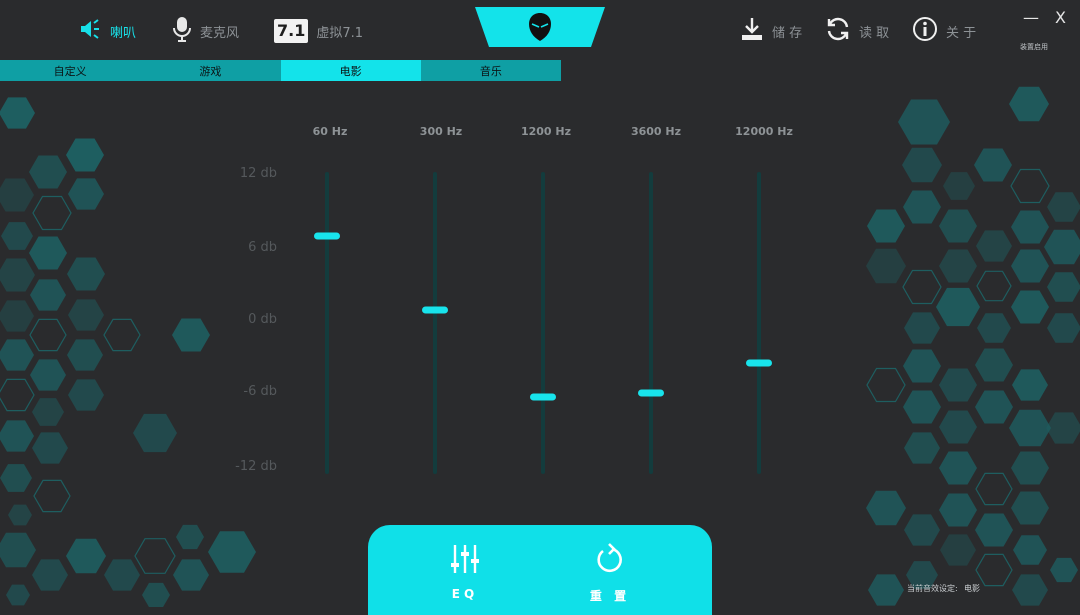 Image resolution: width=1080 pixels, height=615 pixels. Describe the element at coordinates (546, 131) in the screenshot. I see `band-freq-label: 1200 Hz` at that location.